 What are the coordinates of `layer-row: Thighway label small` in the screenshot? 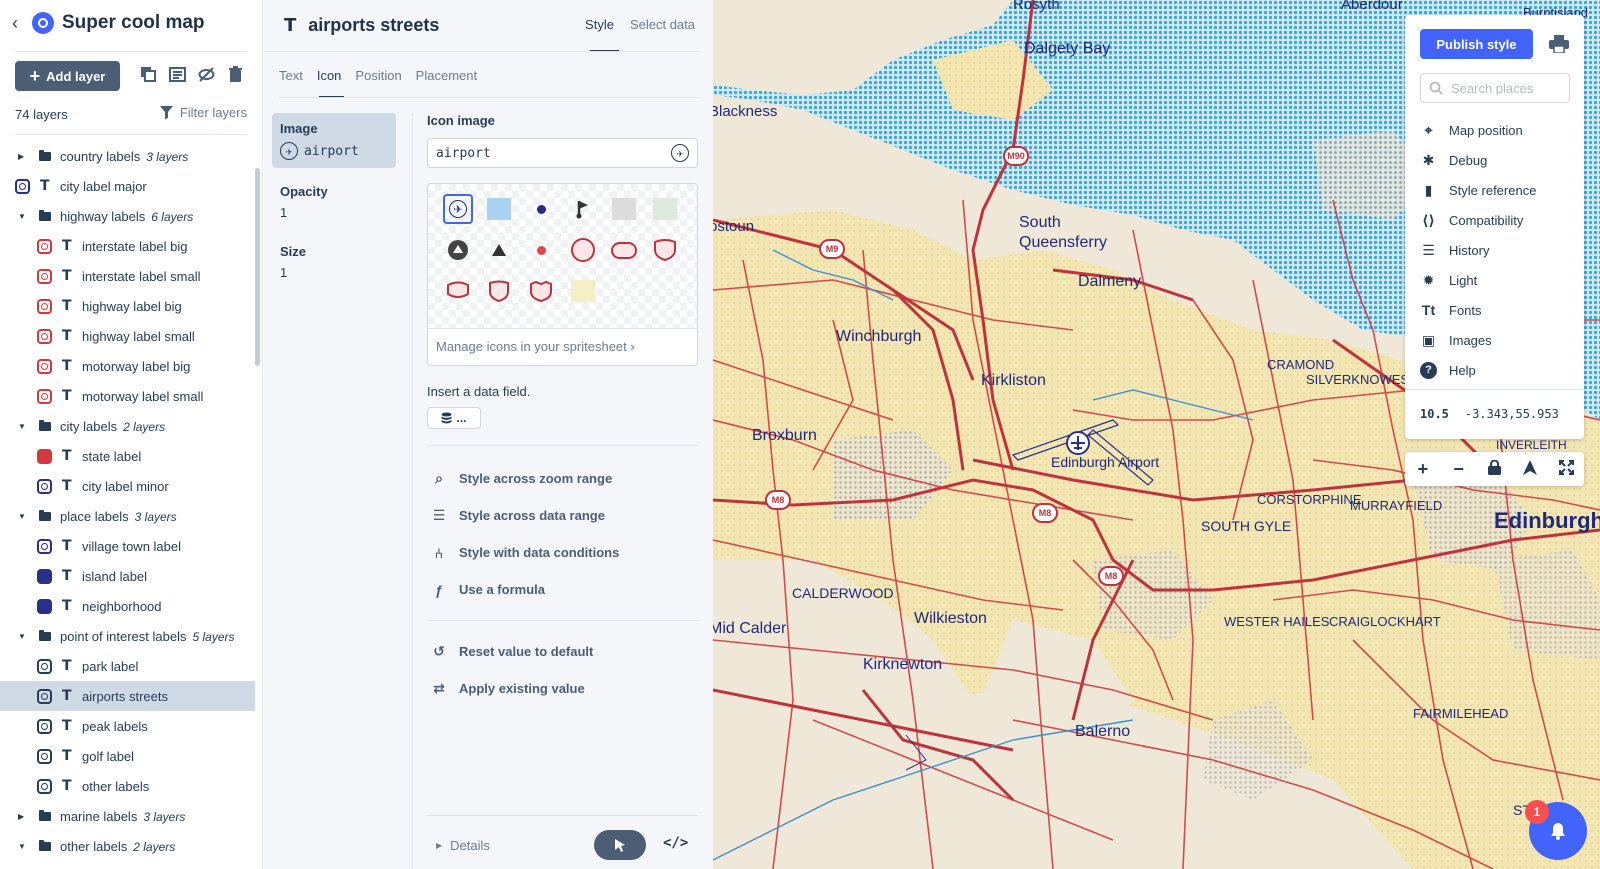 It's located at (127, 336).